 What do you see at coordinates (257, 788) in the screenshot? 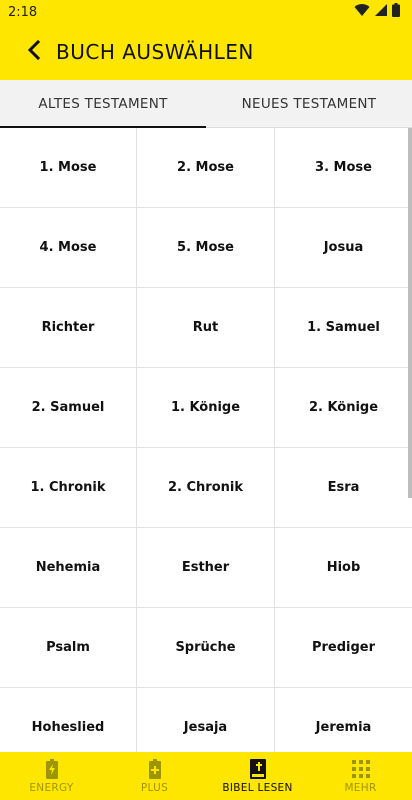
I see `nav-bibel-lesen-label: BIBEL LESEN` at bounding box center [257, 788].